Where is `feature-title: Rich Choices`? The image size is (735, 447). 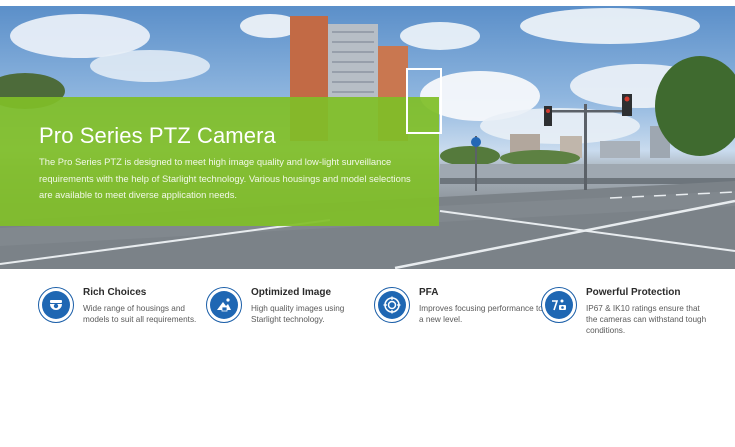
feature-title: Rich Choices is located at coordinates (115, 292).